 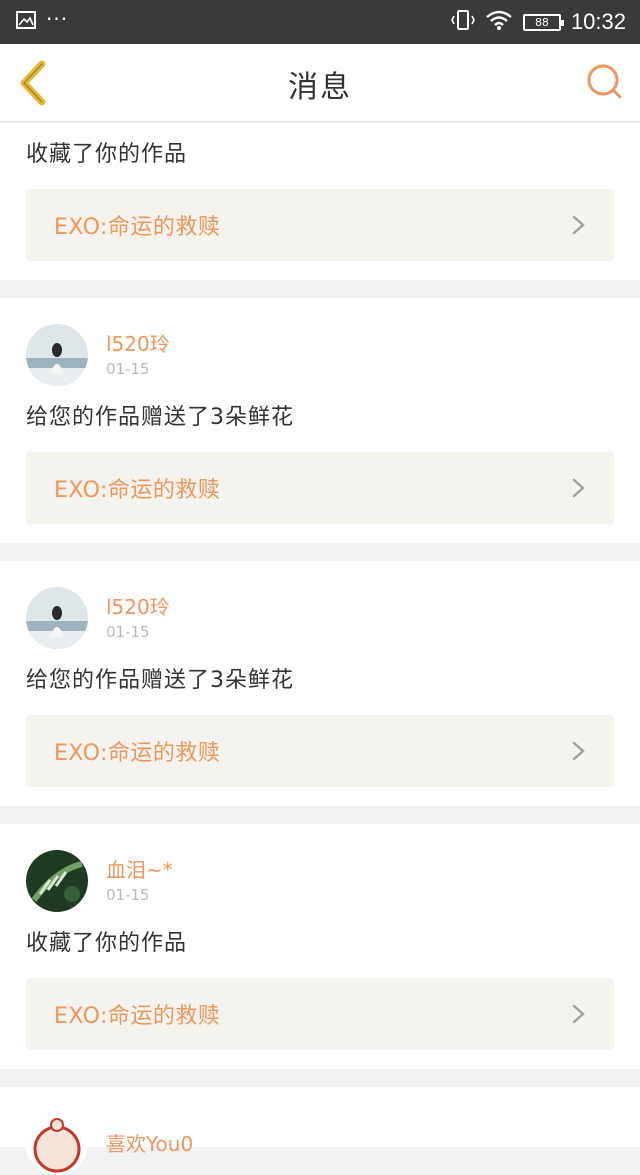 I want to click on clock: 10:32, so click(x=598, y=21).